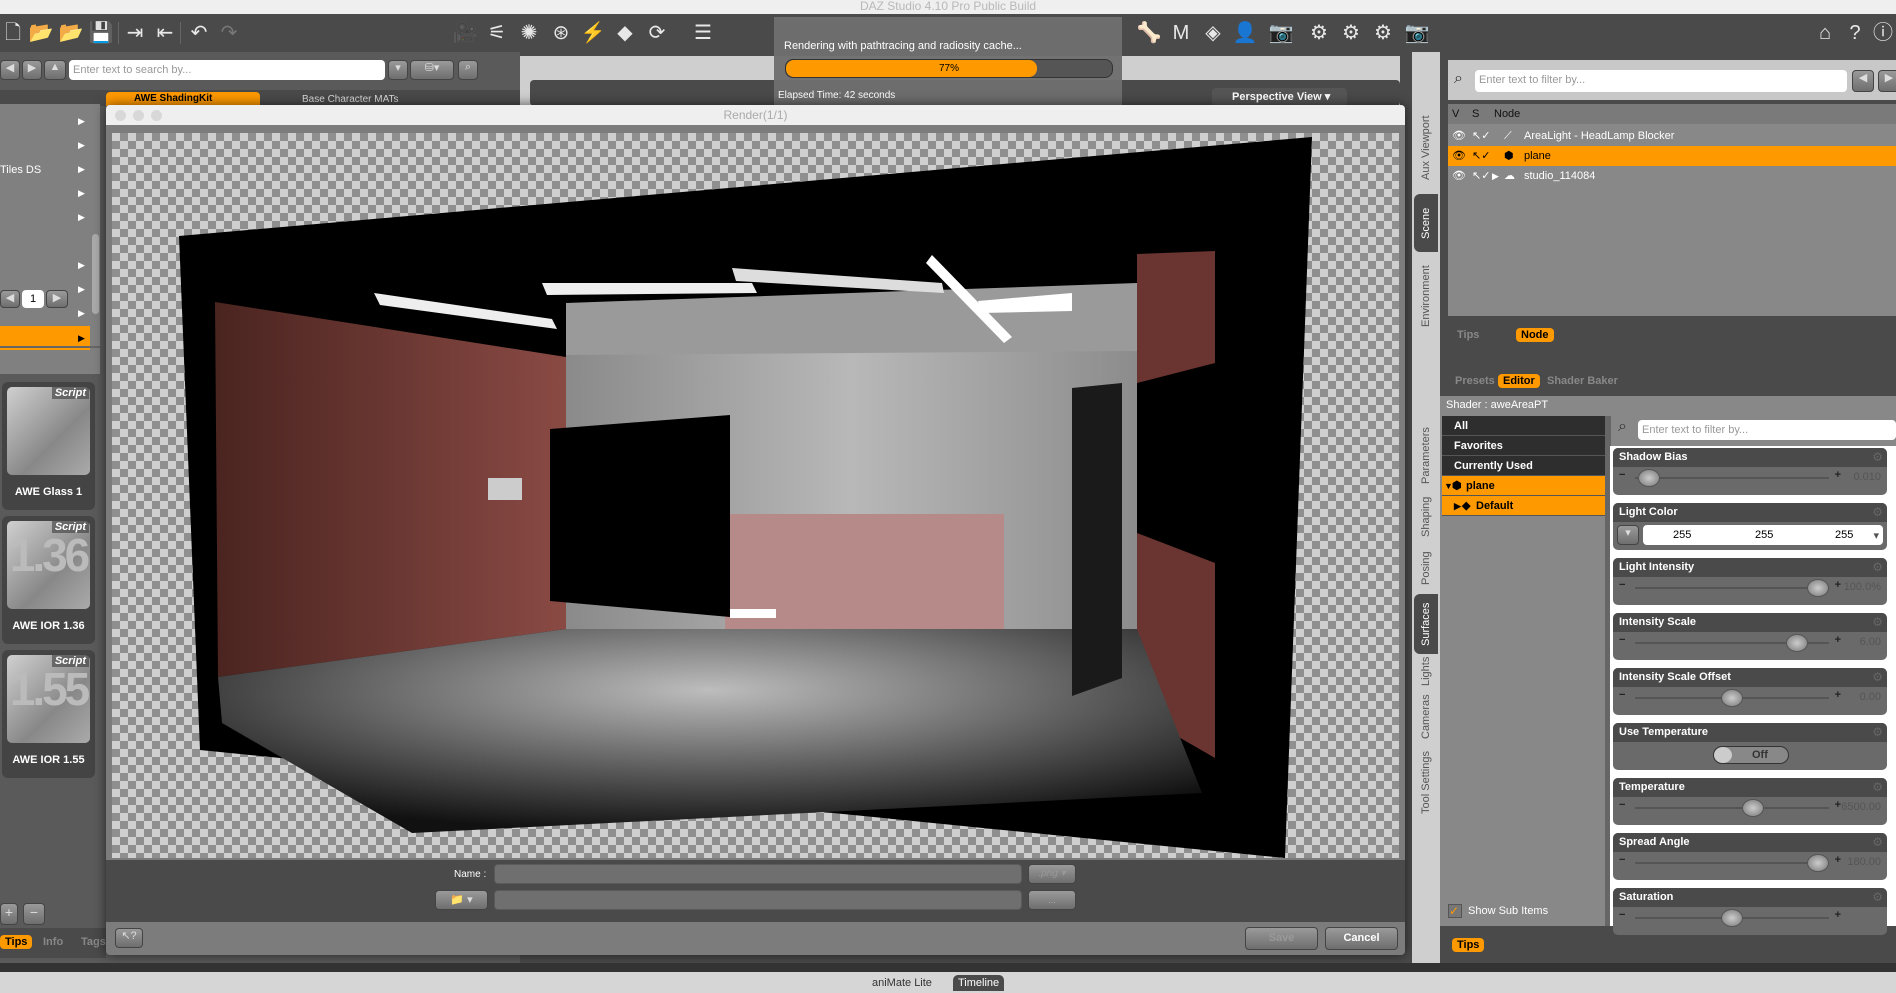  What do you see at coordinates (432, 70) in the screenshot?
I see `database-icon: ⛁▾` at bounding box center [432, 70].